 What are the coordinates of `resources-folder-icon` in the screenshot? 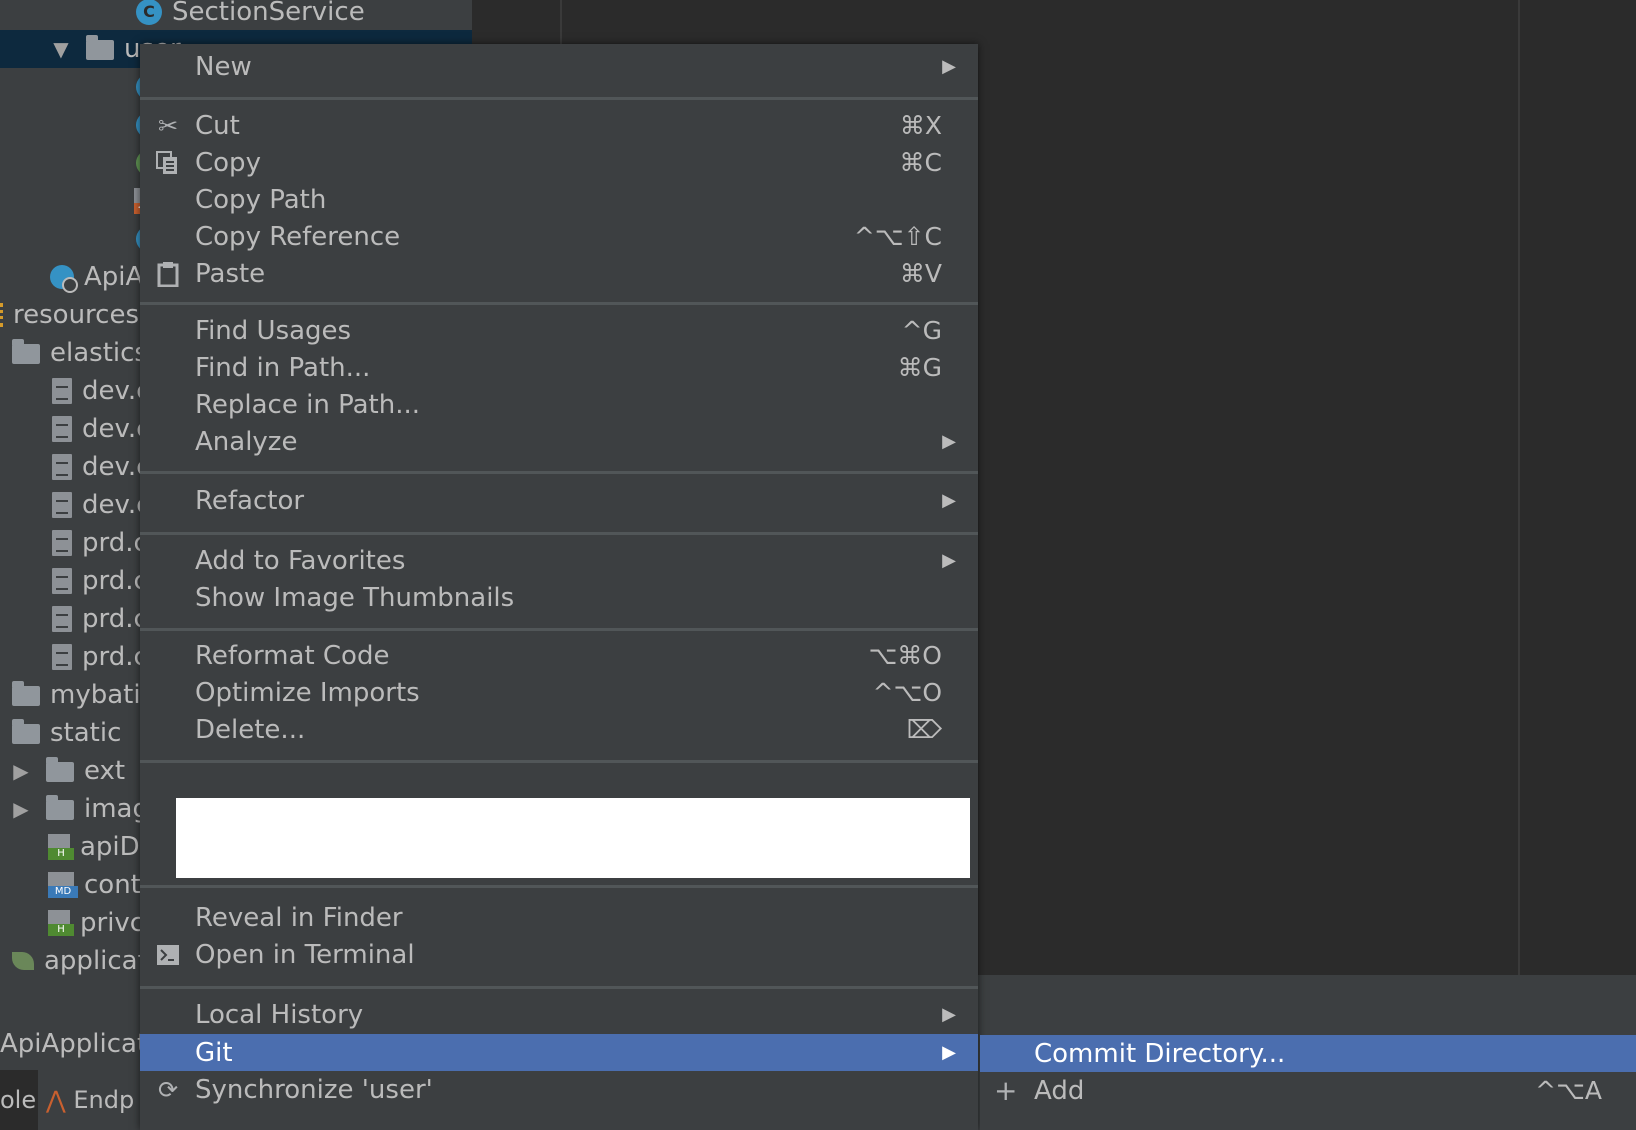 It's located at (4, 315).